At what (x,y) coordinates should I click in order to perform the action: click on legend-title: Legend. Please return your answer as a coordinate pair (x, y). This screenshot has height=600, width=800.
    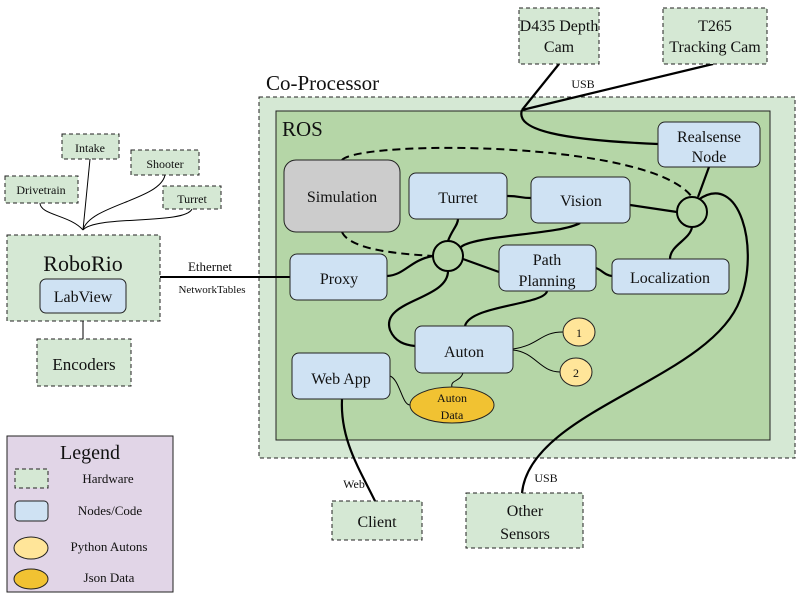
    Looking at the image, I should click on (90, 453).